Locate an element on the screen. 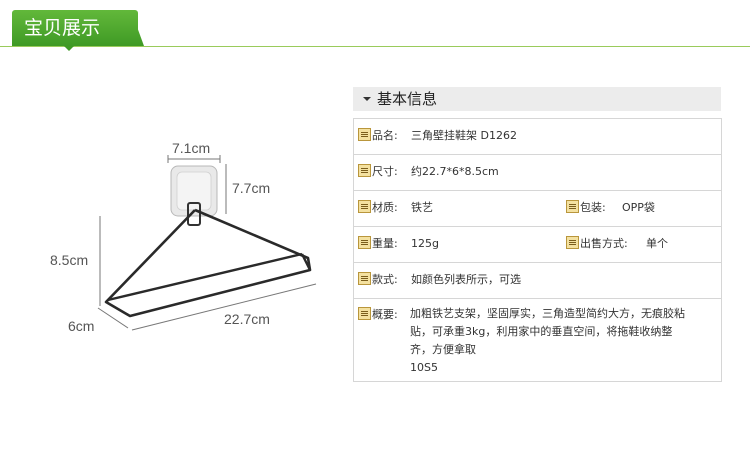 This screenshot has height=450, width=750. label-style: 款式: is located at coordinates (385, 279).